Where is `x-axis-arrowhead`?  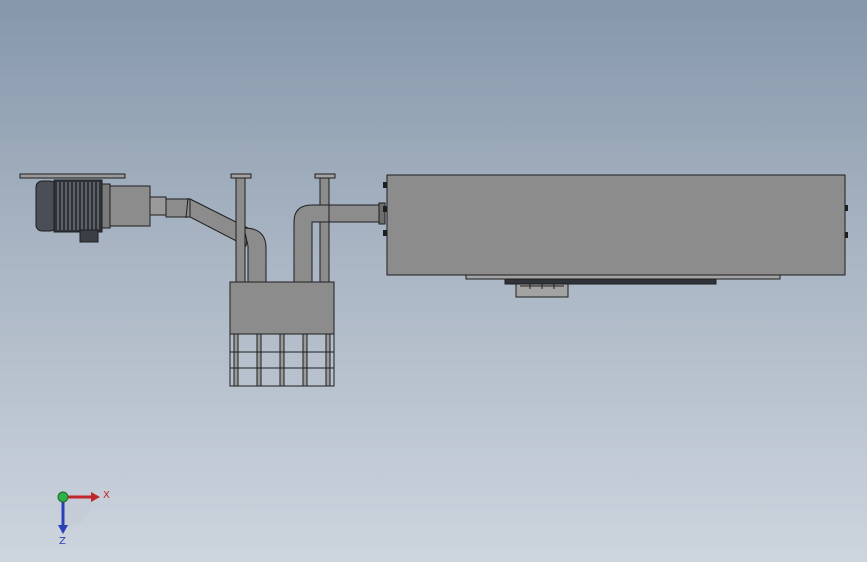 x-axis-arrowhead is located at coordinates (95, 497).